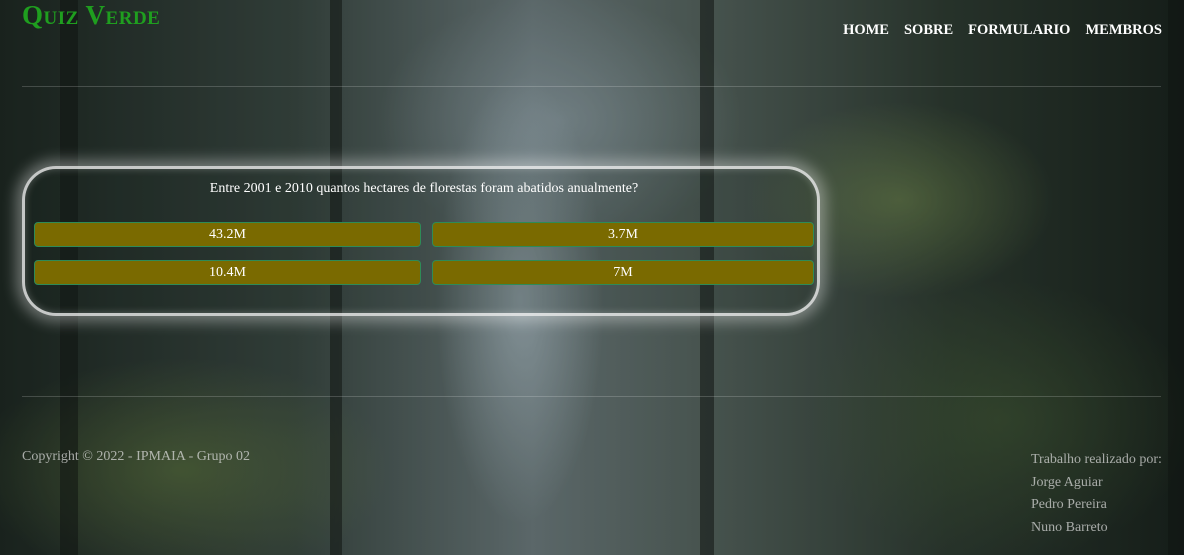 The height and width of the screenshot is (555, 1184). What do you see at coordinates (1069, 527) in the screenshot?
I see `member-name: Nuno Barreto` at bounding box center [1069, 527].